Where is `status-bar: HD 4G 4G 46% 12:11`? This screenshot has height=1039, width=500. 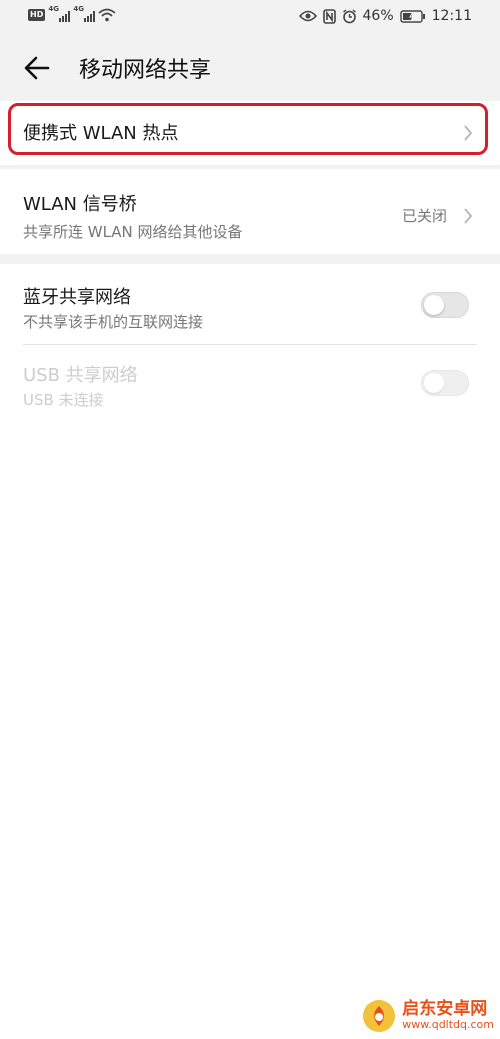
status-bar: HD 4G 4G 46% 12:11 is located at coordinates (250, 17).